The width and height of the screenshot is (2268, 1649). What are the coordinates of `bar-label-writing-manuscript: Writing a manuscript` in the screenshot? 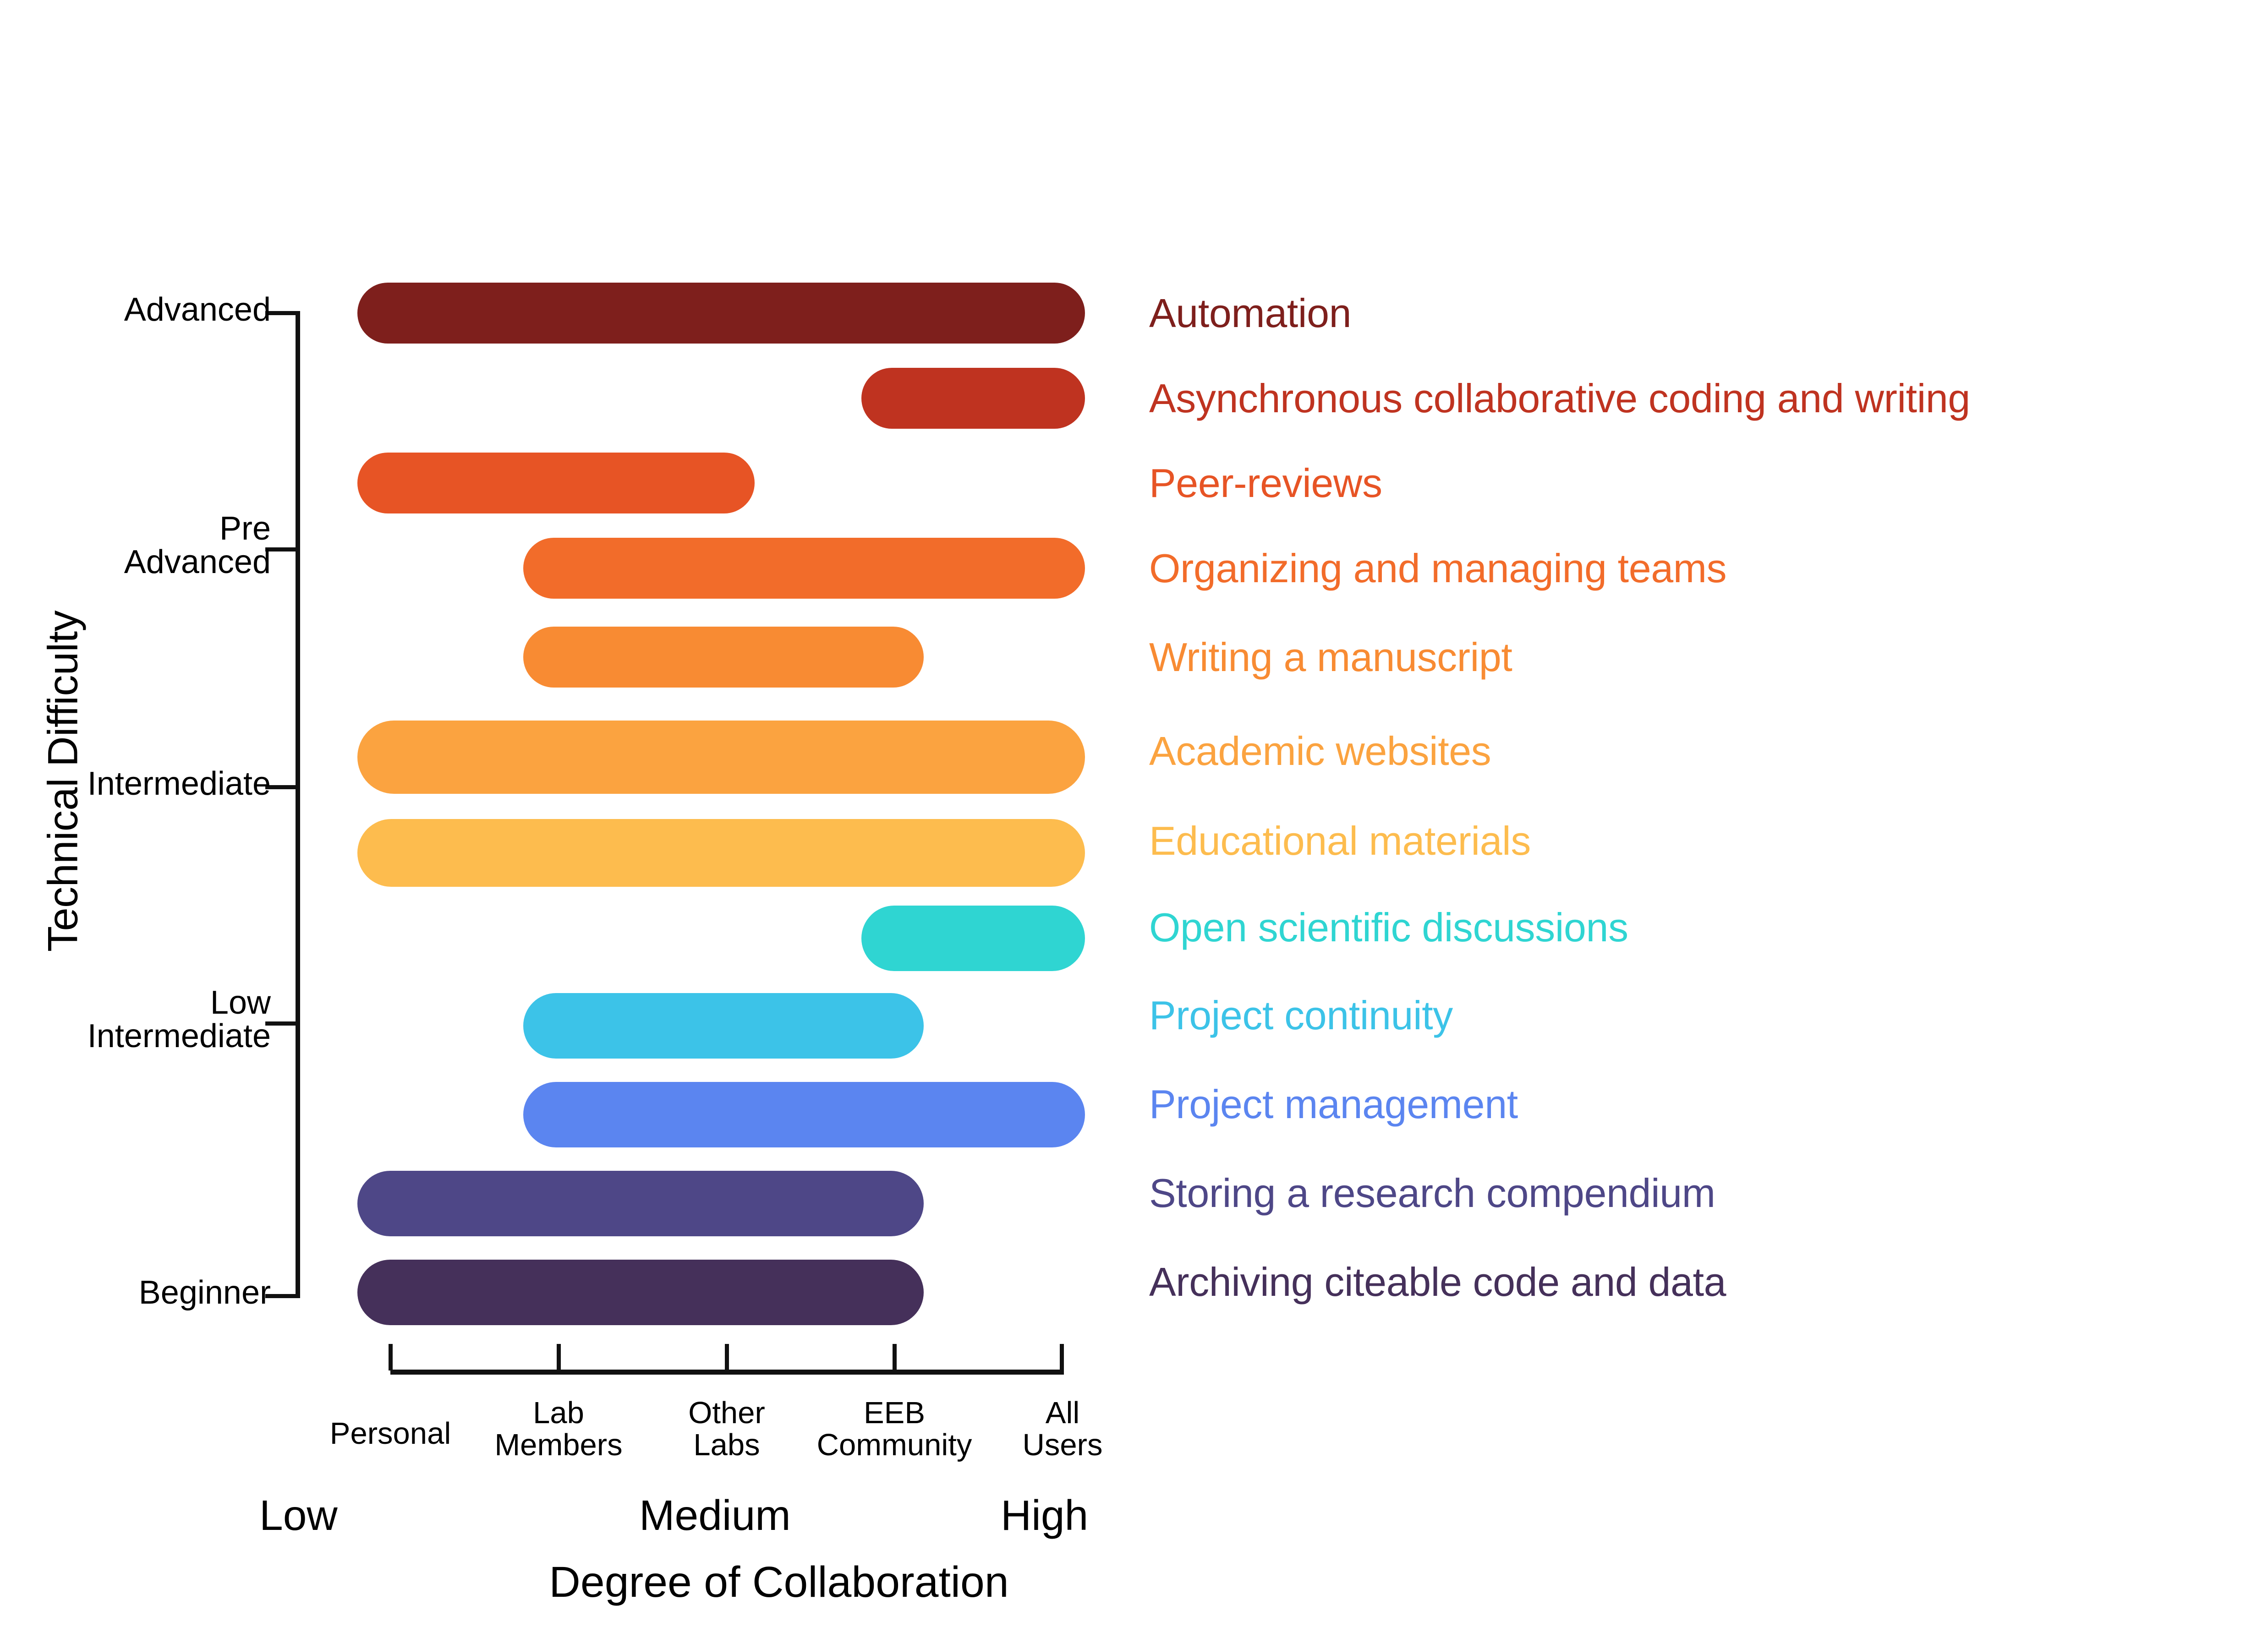 It's located at (1330, 657).